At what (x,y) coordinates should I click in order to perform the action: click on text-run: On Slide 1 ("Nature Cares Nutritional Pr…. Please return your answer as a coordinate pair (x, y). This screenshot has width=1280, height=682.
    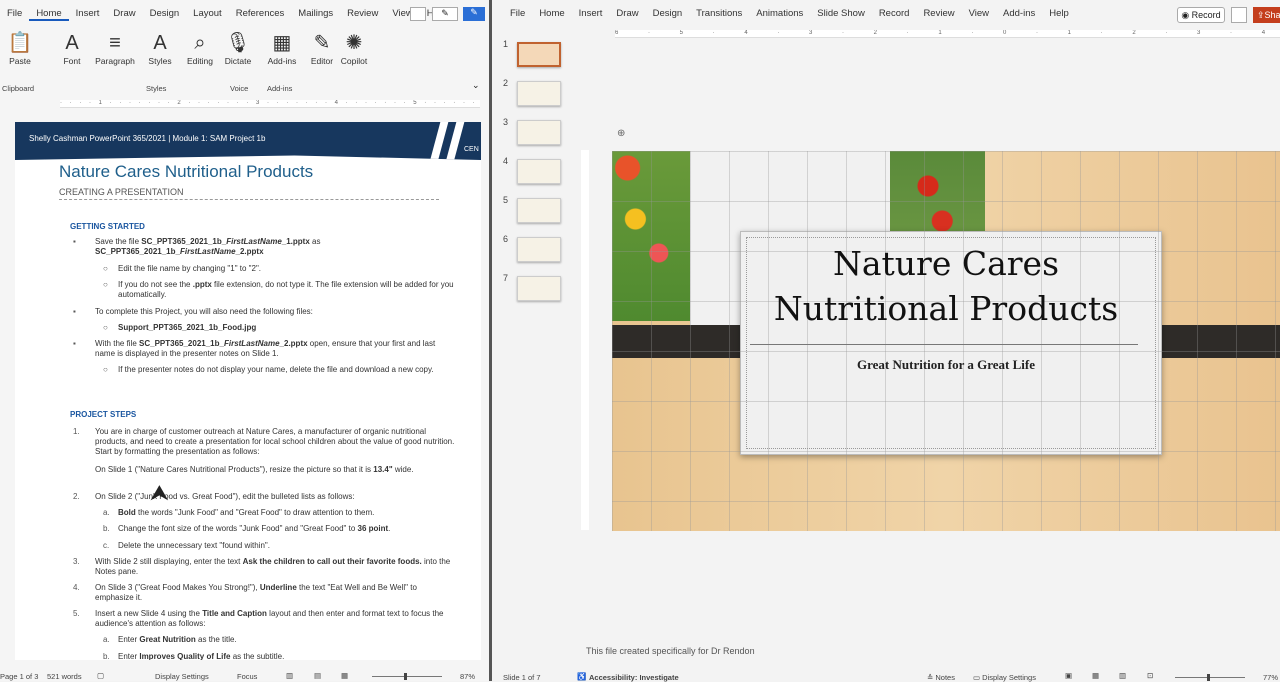
    Looking at the image, I should click on (234, 469).